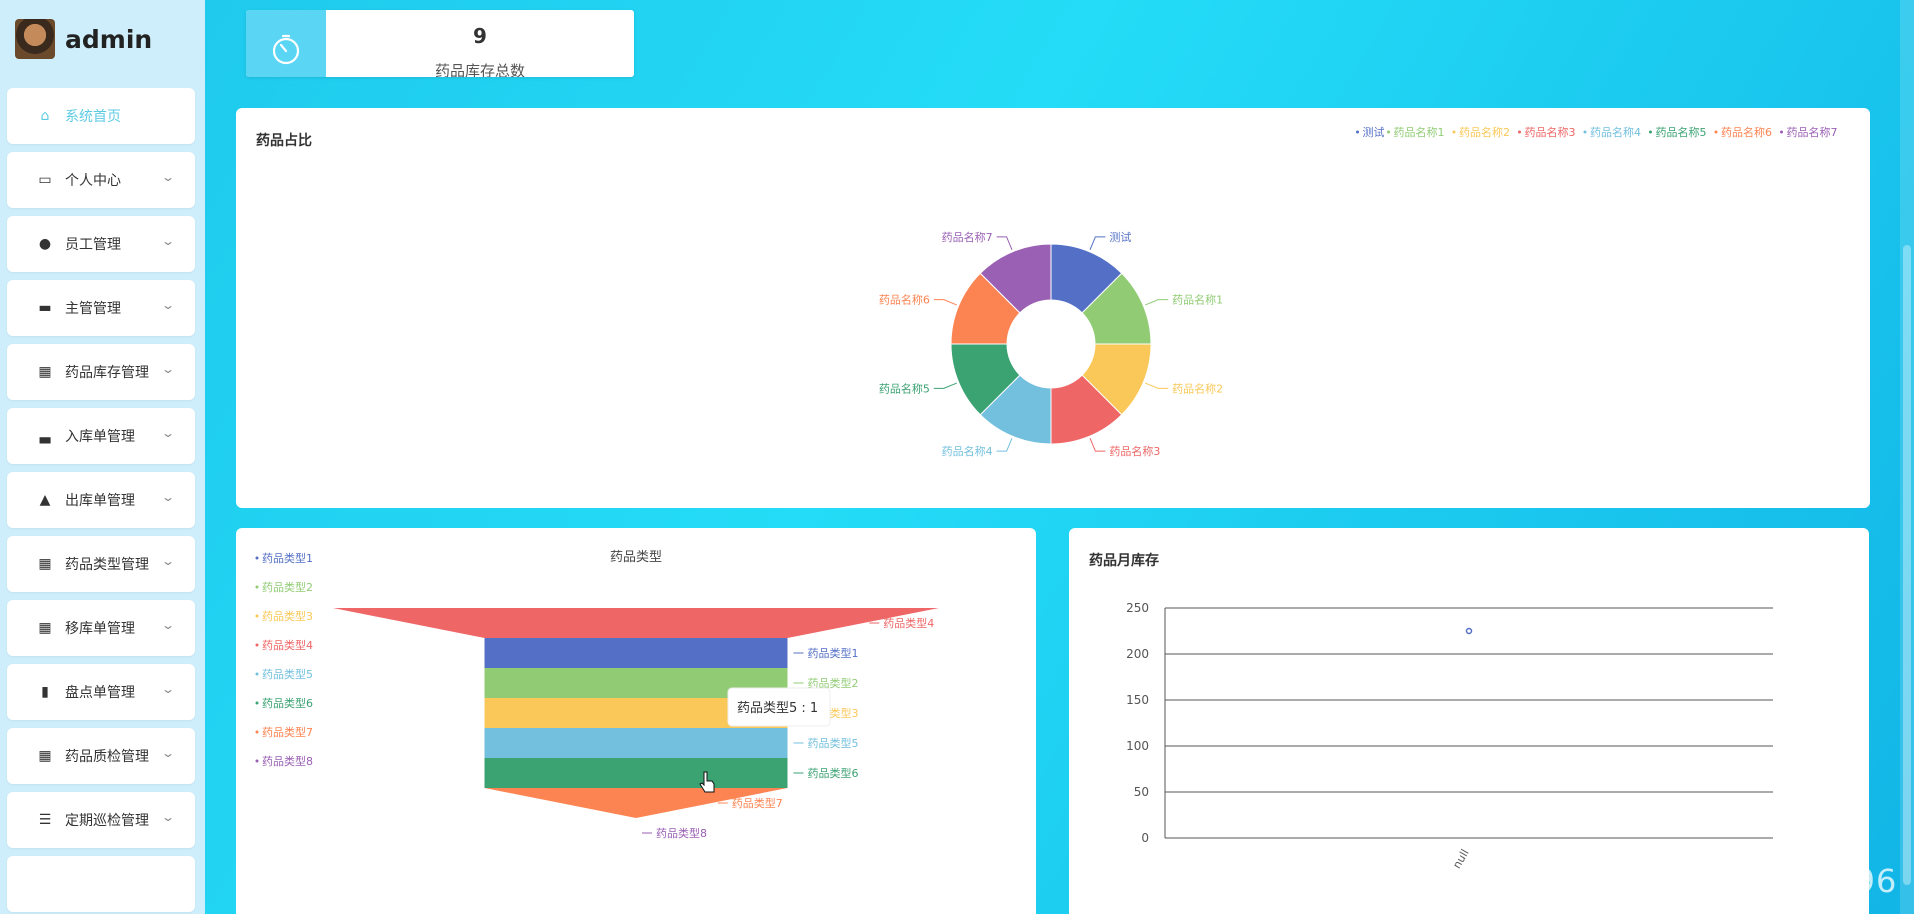 The width and height of the screenshot is (1914, 914). What do you see at coordinates (45, 244) in the screenshot?
I see `pin-icon: ●` at bounding box center [45, 244].